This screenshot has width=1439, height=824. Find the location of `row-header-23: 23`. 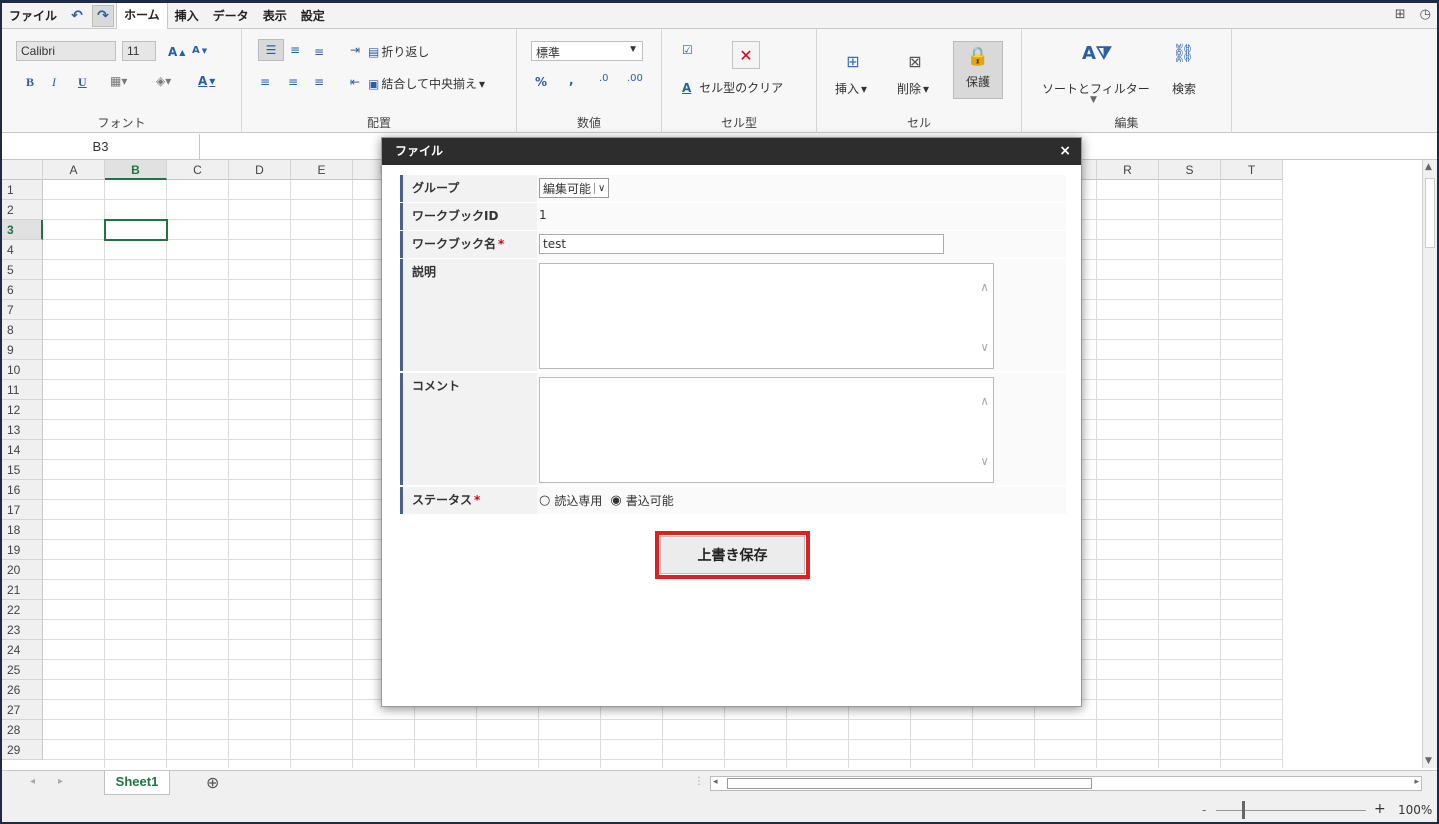

row-header-23: 23 is located at coordinates (22, 630).